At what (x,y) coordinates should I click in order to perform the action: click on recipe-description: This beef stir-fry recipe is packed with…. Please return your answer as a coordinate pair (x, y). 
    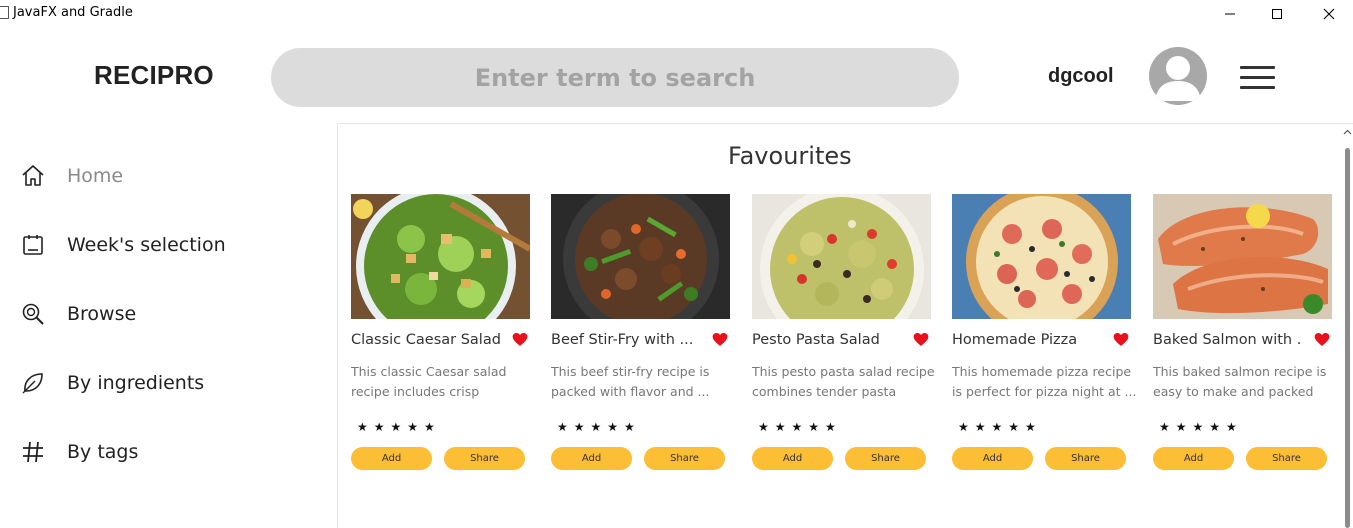
    Looking at the image, I should click on (630, 381).